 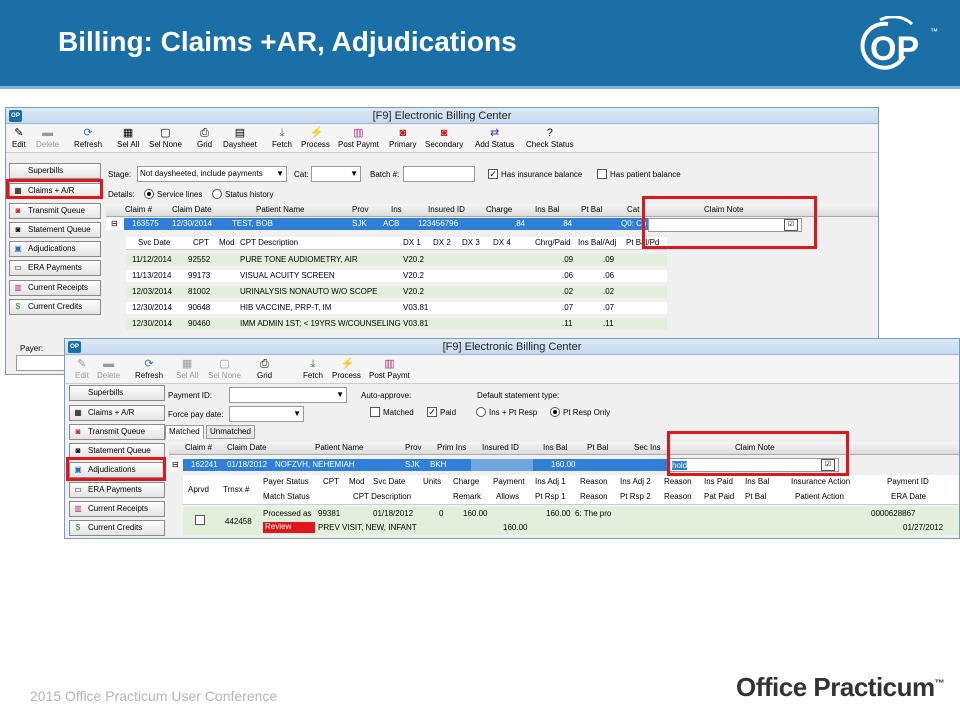 What do you see at coordinates (18, 248) in the screenshot?
I see `adjudications-icon: ▣` at bounding box center [18, 248].